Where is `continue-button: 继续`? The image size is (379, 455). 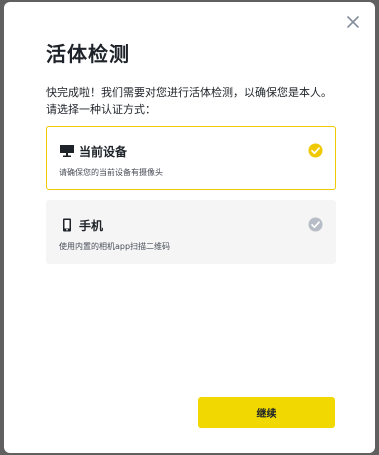
continue-button: 继续 is located at coordinates (266, 412).